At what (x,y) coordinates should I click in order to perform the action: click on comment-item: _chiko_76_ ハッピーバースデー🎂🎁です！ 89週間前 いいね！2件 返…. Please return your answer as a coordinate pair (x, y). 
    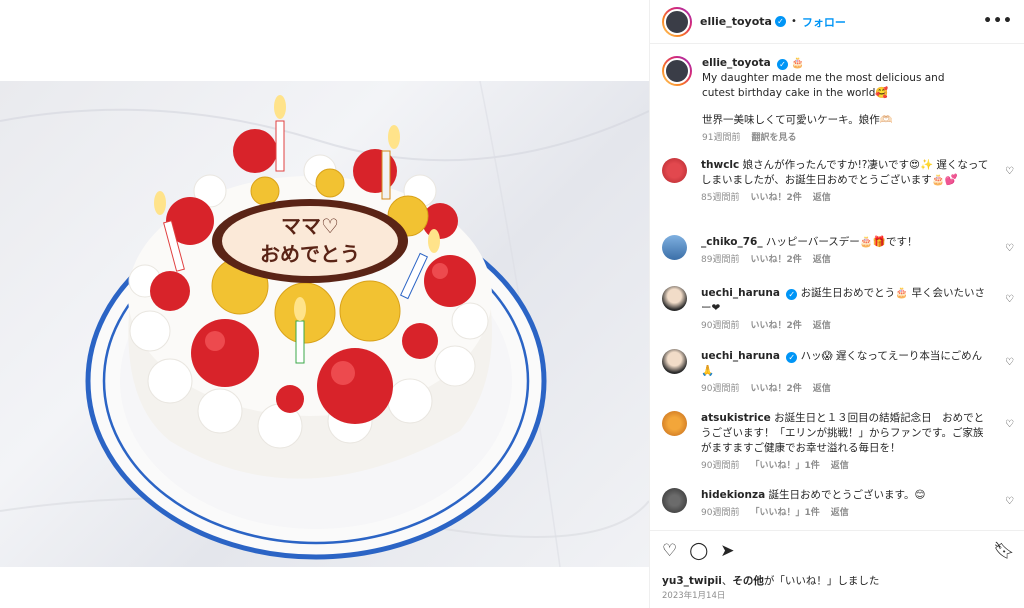
    Looking at the image, I should click on (838, 251).